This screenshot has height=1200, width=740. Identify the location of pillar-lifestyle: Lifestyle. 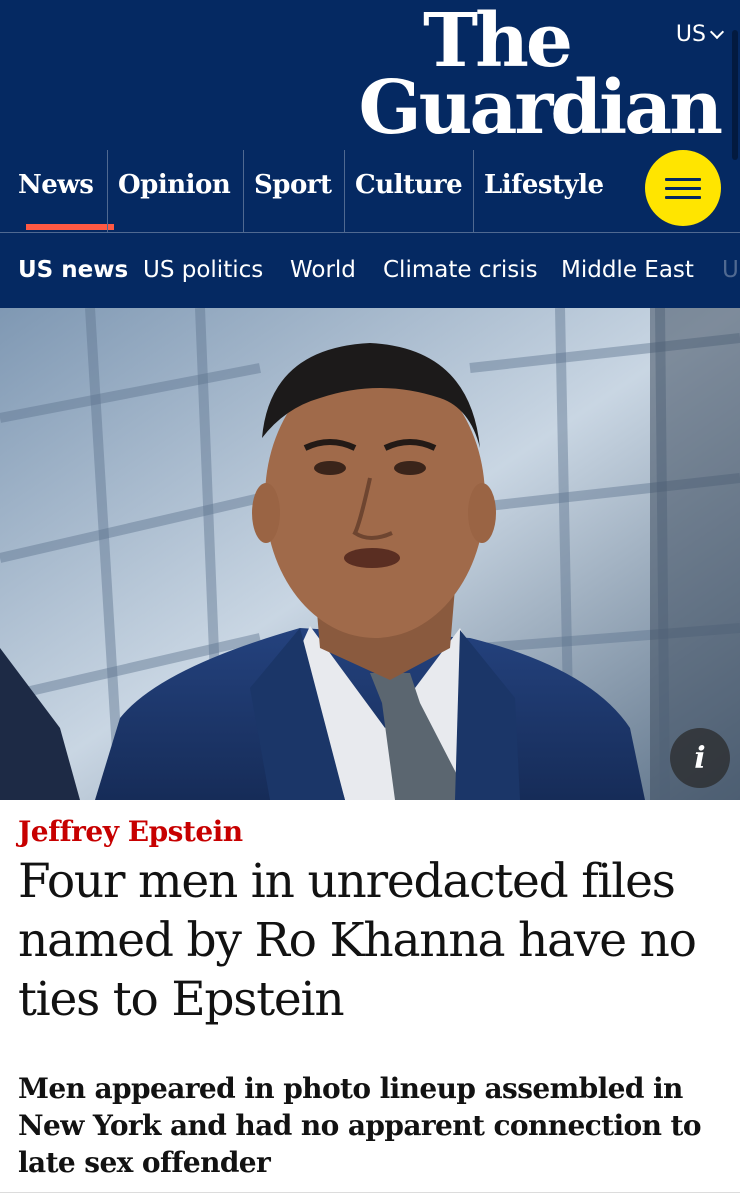
(543, 191).